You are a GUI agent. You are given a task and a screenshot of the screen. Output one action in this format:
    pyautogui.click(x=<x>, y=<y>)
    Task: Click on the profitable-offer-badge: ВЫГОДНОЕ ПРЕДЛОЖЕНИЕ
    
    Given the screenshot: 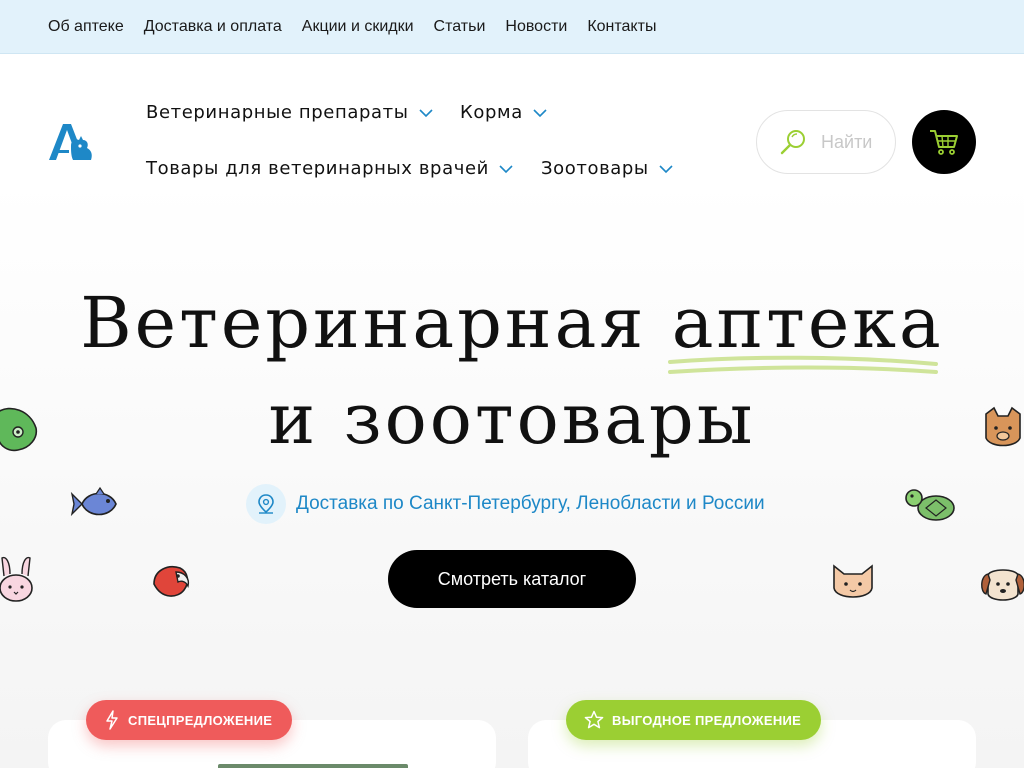 What is the action you would take?
    pyautogui.click(x=694, y=720)
    